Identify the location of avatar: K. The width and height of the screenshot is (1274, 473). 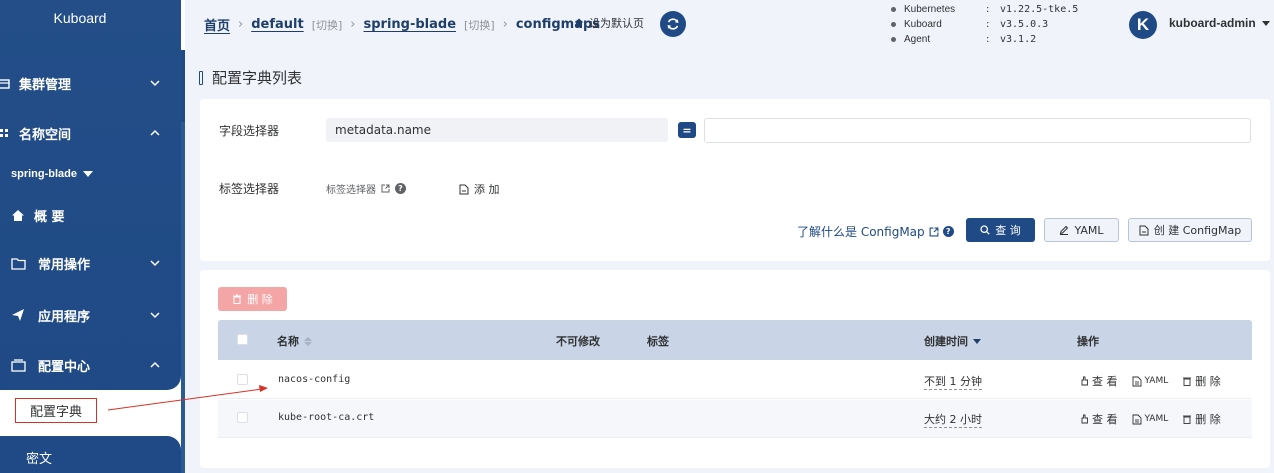
(1143, 25).